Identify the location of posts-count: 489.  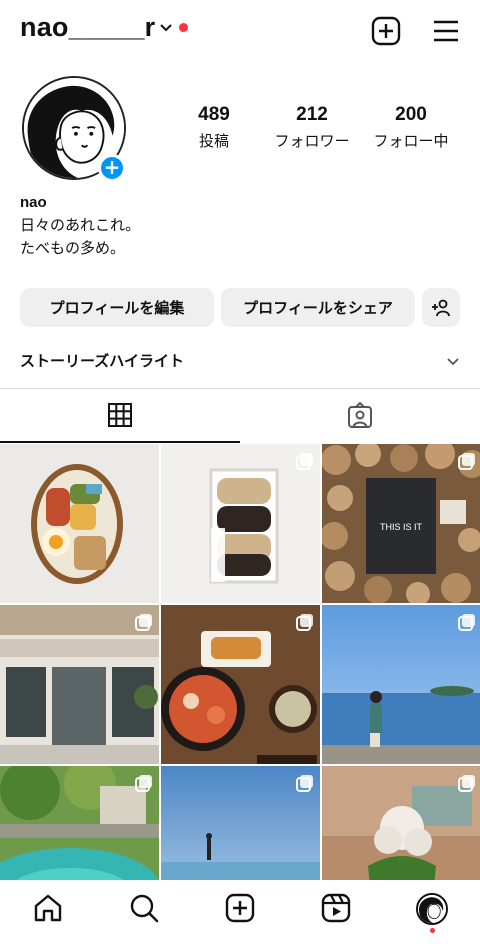
(214, 114).